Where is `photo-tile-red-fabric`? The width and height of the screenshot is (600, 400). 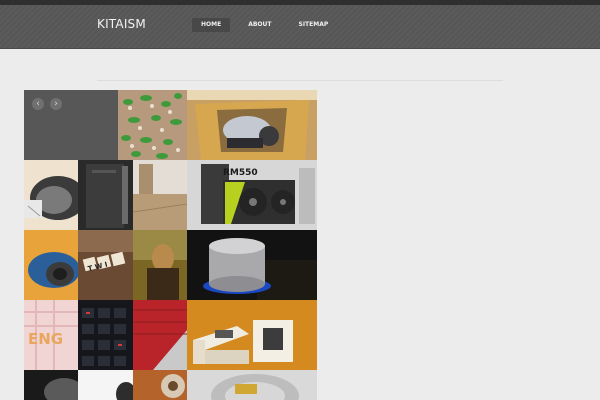 photo-tile-red-fabric is located at coordinates (160, 335).